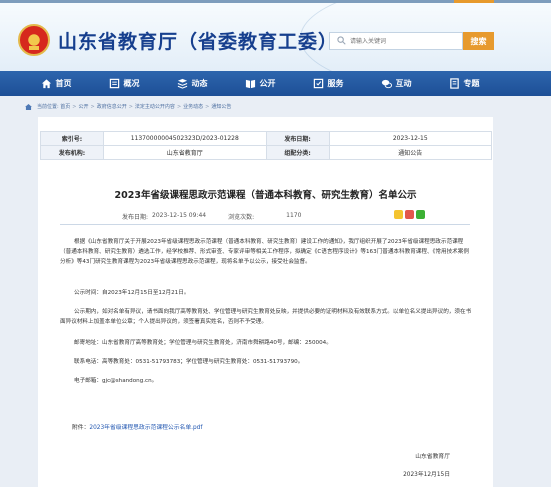 This screenshot has width=551, height=487. What do you see at coordinates (81, 428) in the screenshot?
I see `attachment-label: 附件：` at bounding box center [81, 428].